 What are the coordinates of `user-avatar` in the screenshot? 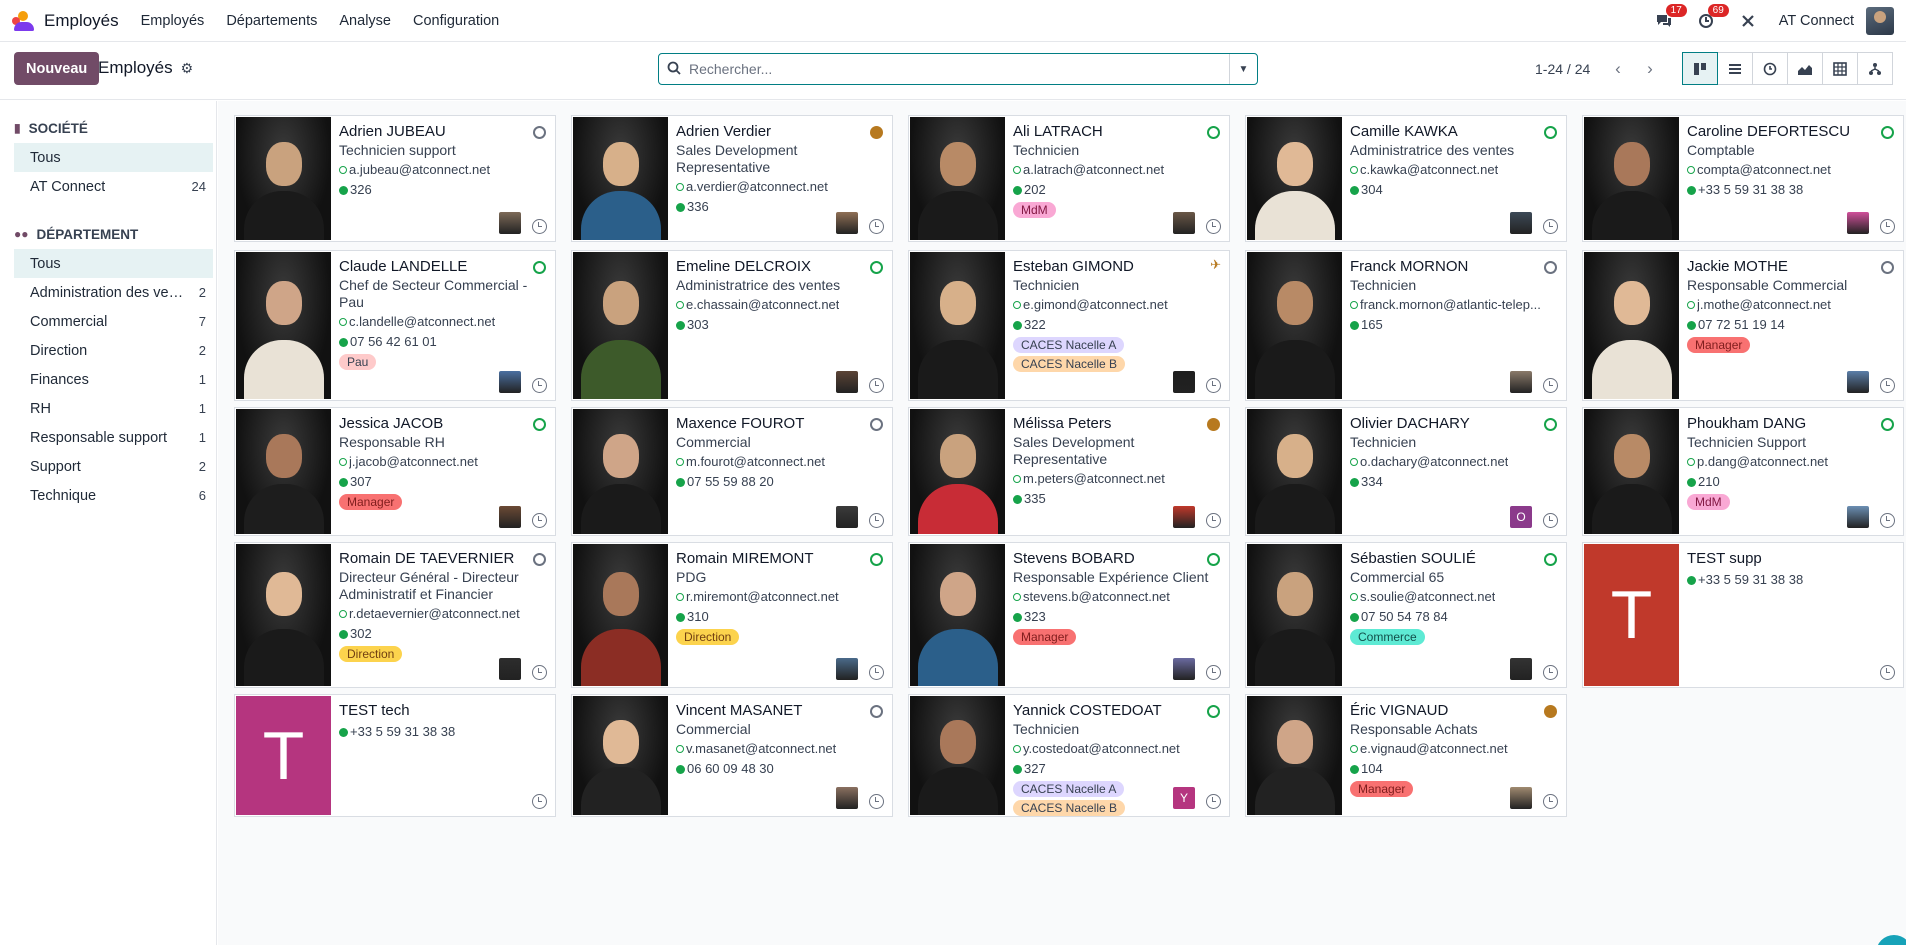 It's located at (1880, 21).